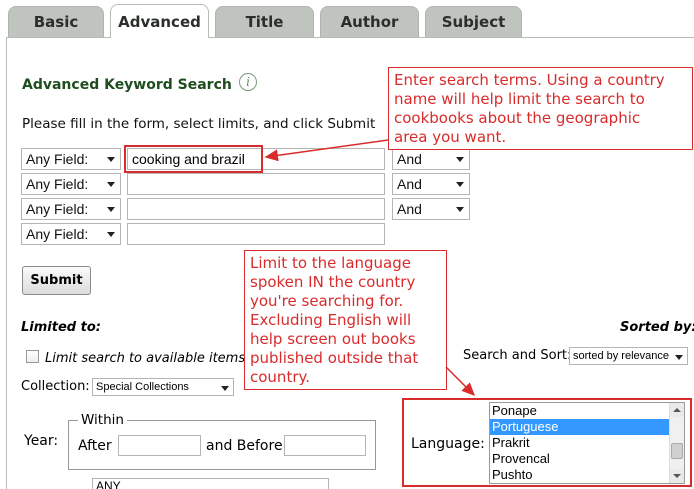 The image size is (694, 489). I want to click on callout-line: name will help limit the search to, so click(519, 99).